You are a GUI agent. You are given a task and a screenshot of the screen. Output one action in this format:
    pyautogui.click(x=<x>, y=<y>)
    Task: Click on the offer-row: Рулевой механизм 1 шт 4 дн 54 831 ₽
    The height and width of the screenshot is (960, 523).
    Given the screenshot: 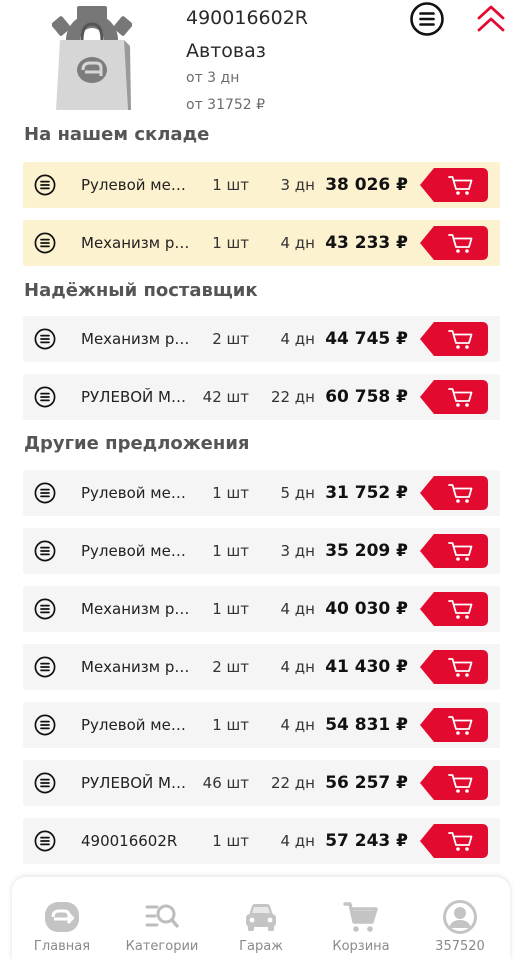 What is the action you would take?
    pyautogui.click(x=261, y=725)
    